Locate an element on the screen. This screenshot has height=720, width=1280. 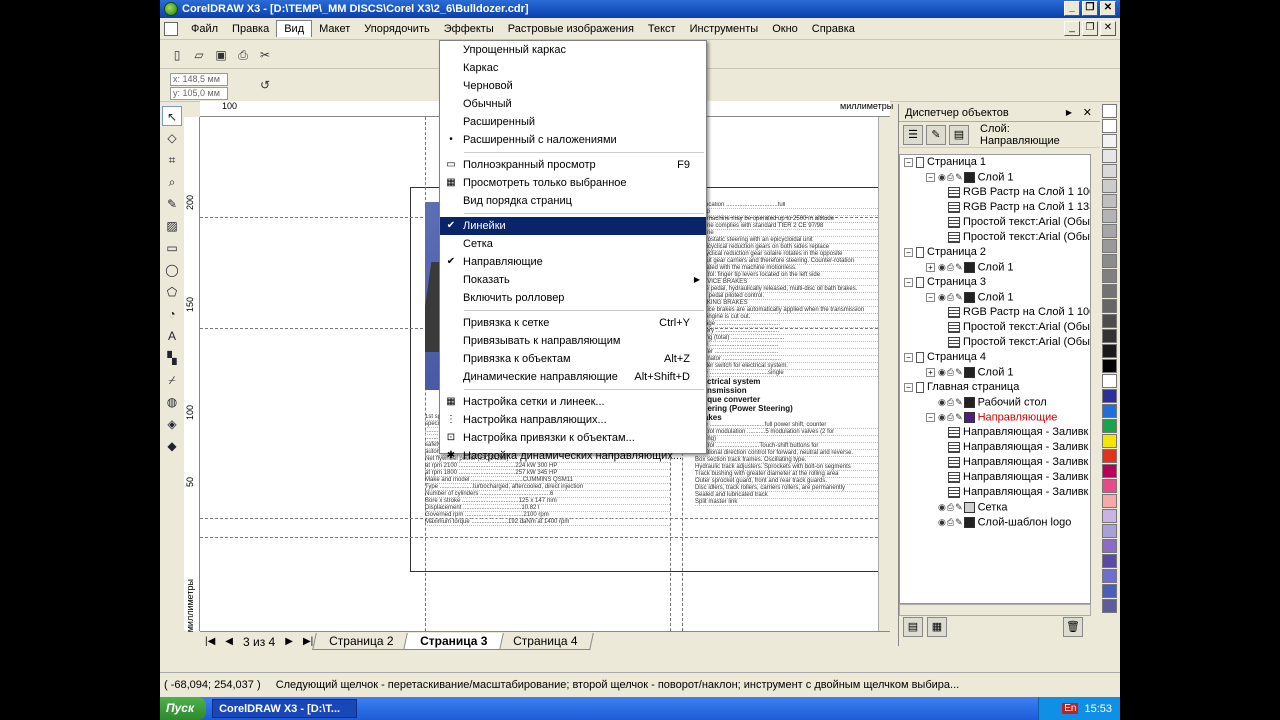
y-position-field: y: 105,0 мм is located at coordinates (199, 93).